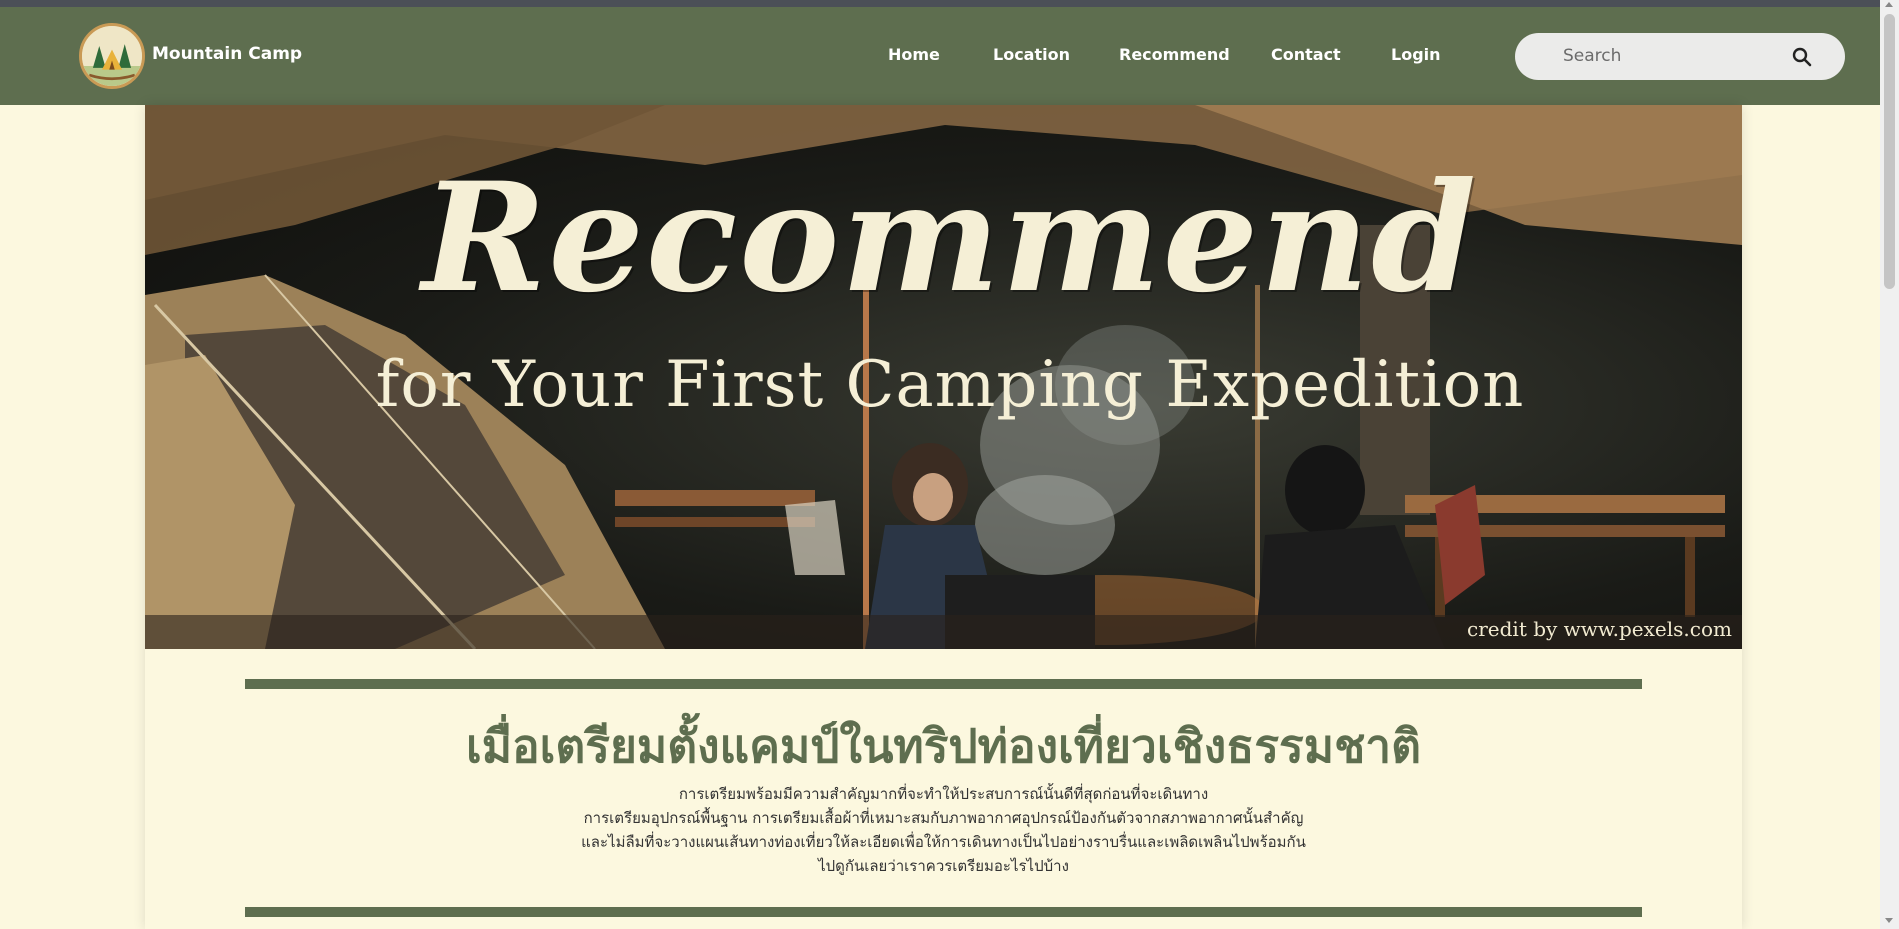 The height and width of the screenshot is (929, 1899). Describe the element at coordinates (1031, 54) in the screenshot. I see `nav-location: Location` at that location.